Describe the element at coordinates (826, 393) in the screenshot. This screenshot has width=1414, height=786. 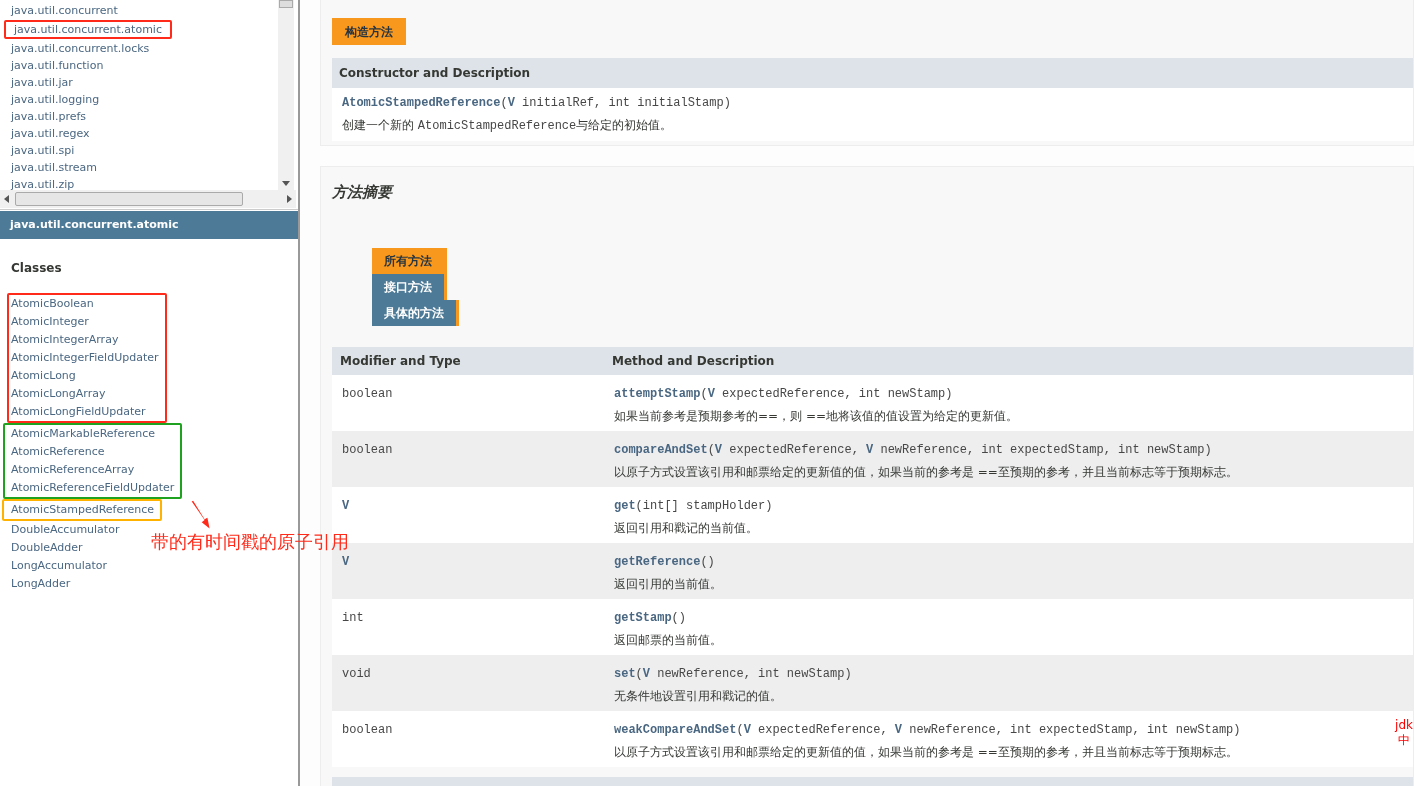
I see `method-params: (V expectedReference, int newStamp)` at that location.